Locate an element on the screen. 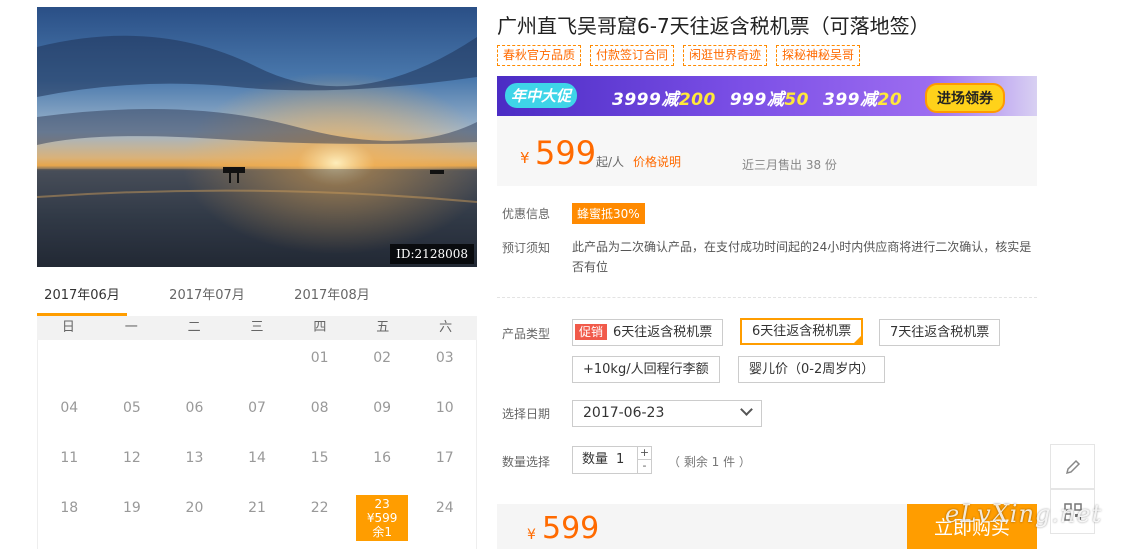  claim-coupon-button: 进场领券 is located at coordinates (965, 98).